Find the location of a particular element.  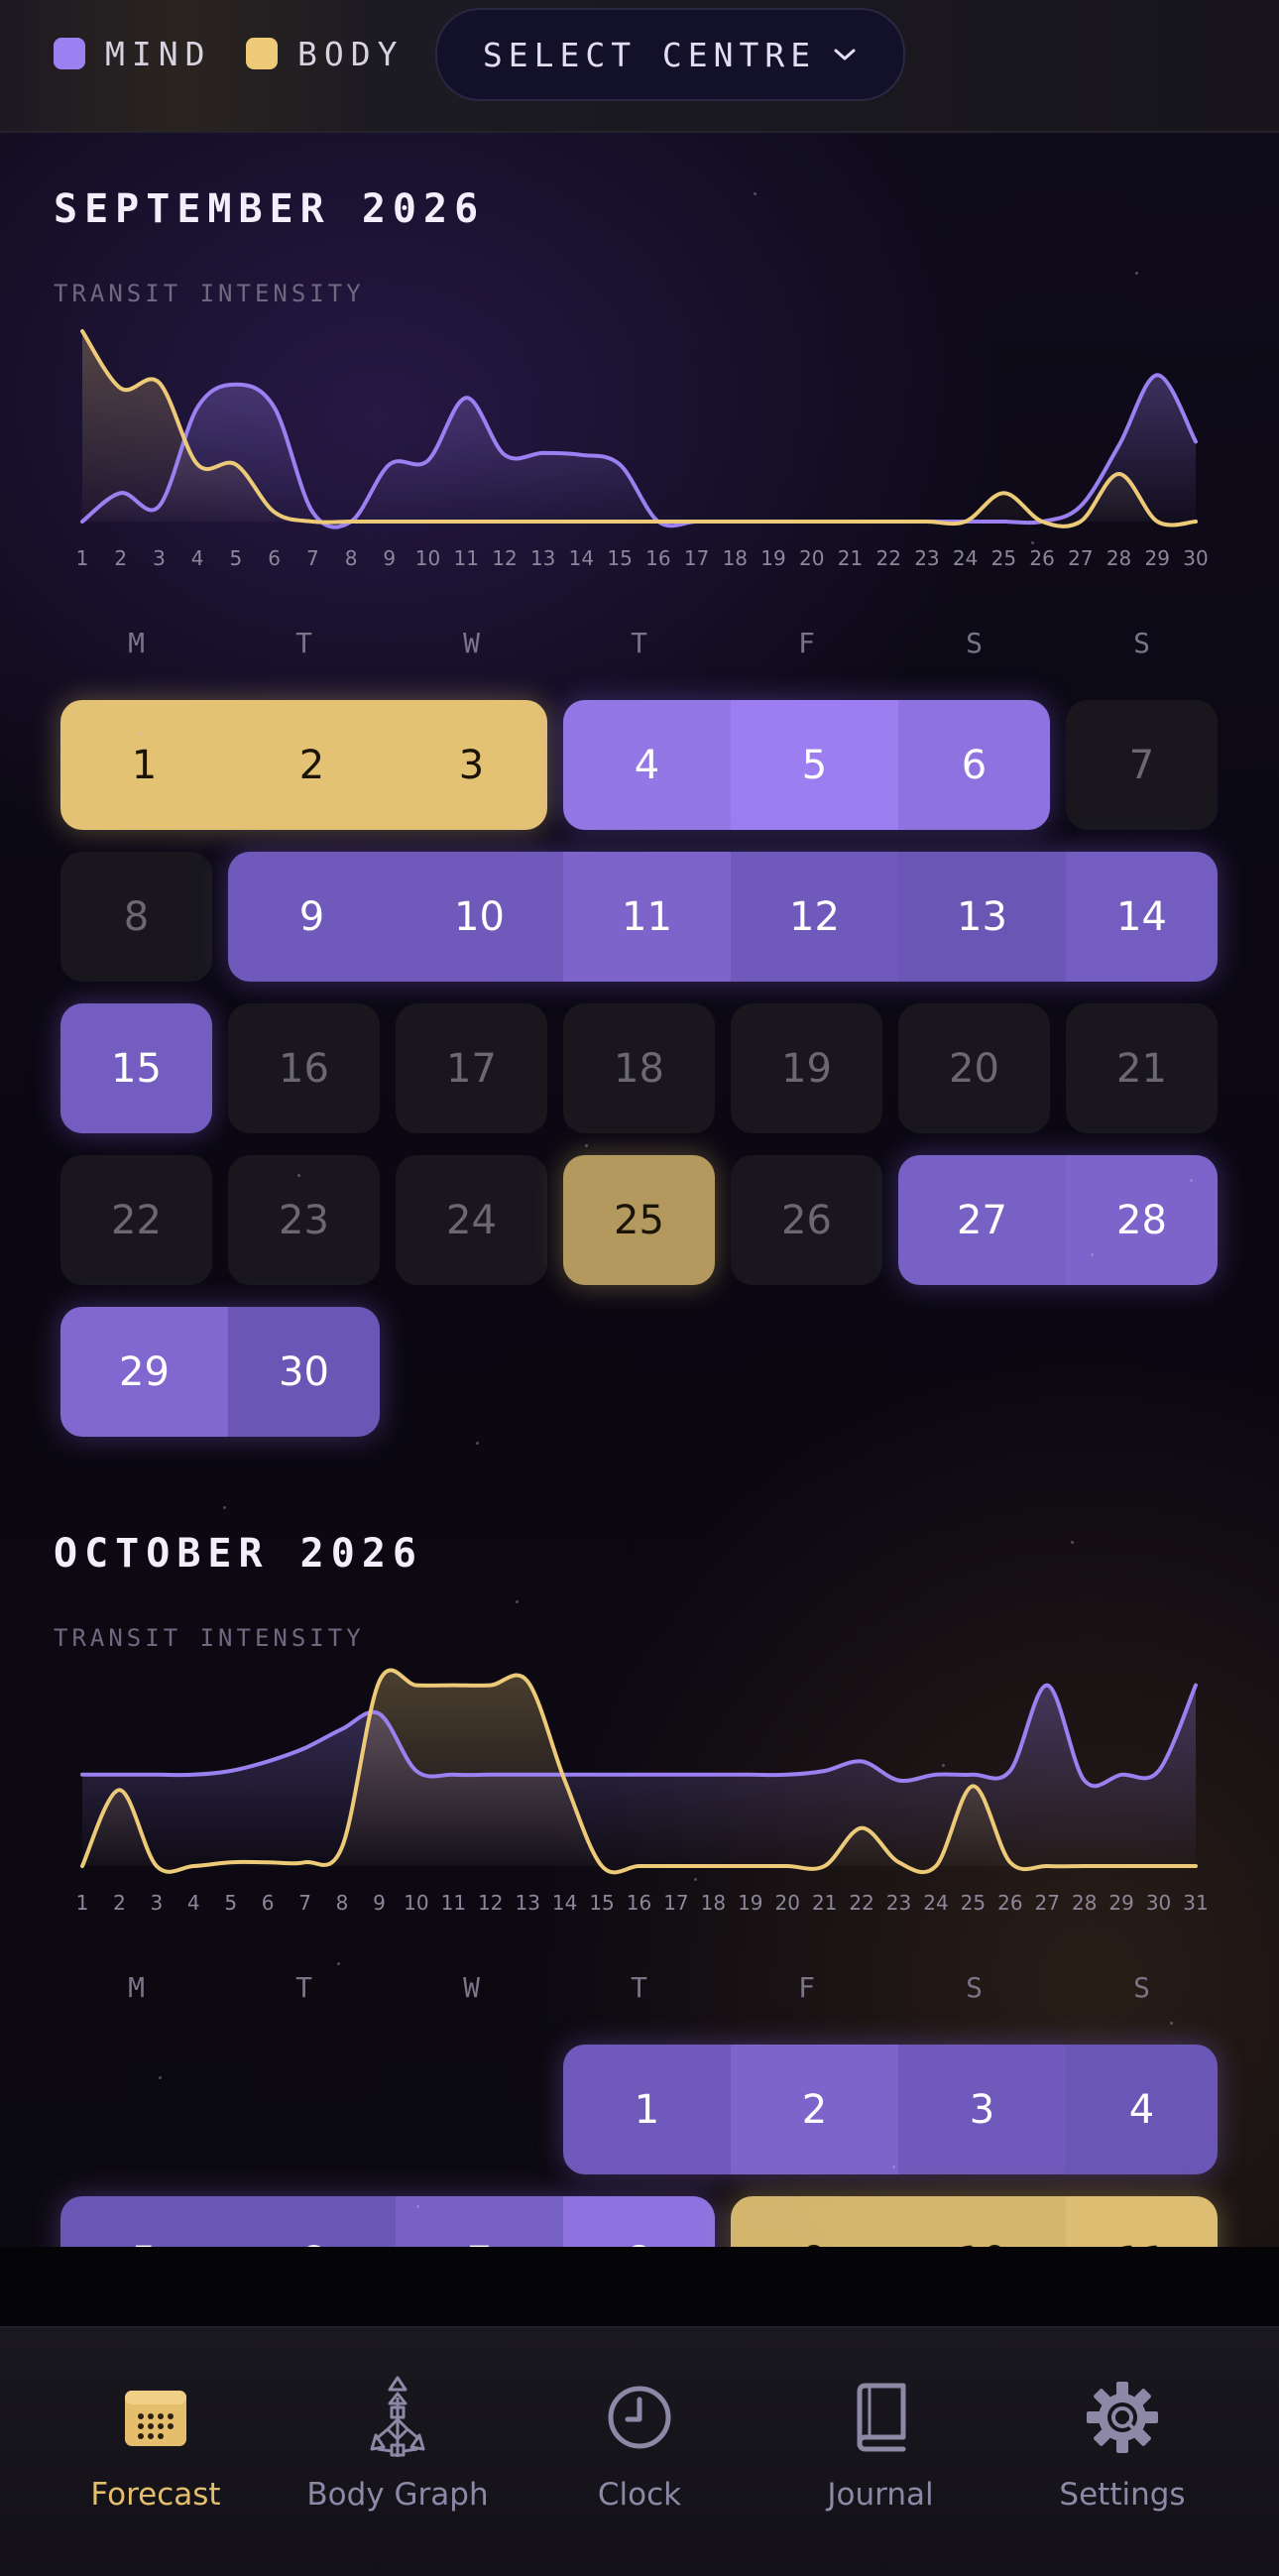

calendar-day-25: 25 is located at coordinates (639, 1220).